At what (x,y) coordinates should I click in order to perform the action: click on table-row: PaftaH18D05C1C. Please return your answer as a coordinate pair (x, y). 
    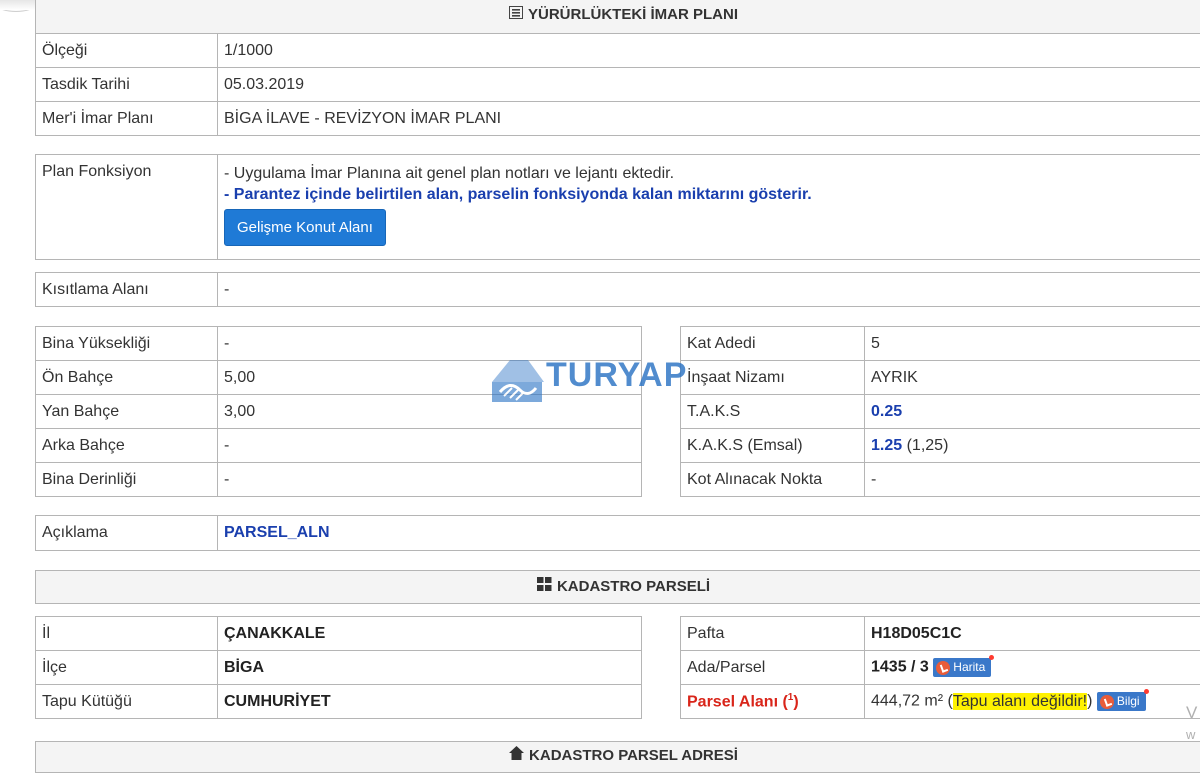
    Looking at the image, I should click on (940, 634).